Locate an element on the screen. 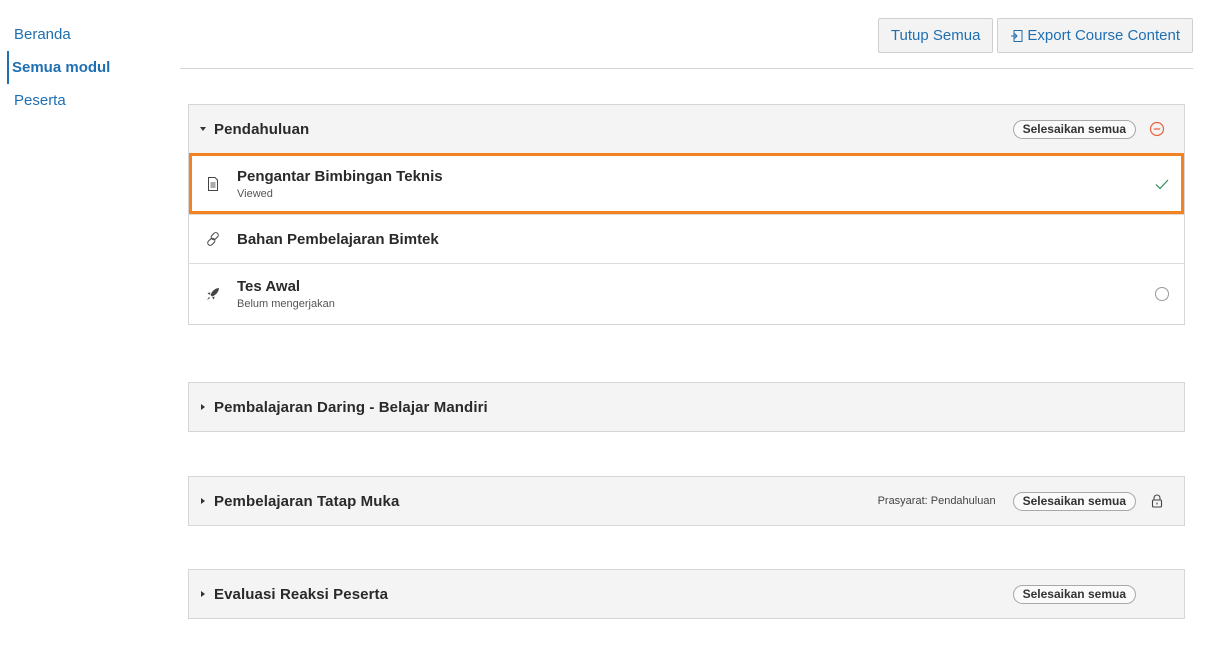  activity-text: Pengantar Bimbingan Teknis Viewed is located at coordinates (340, 184).